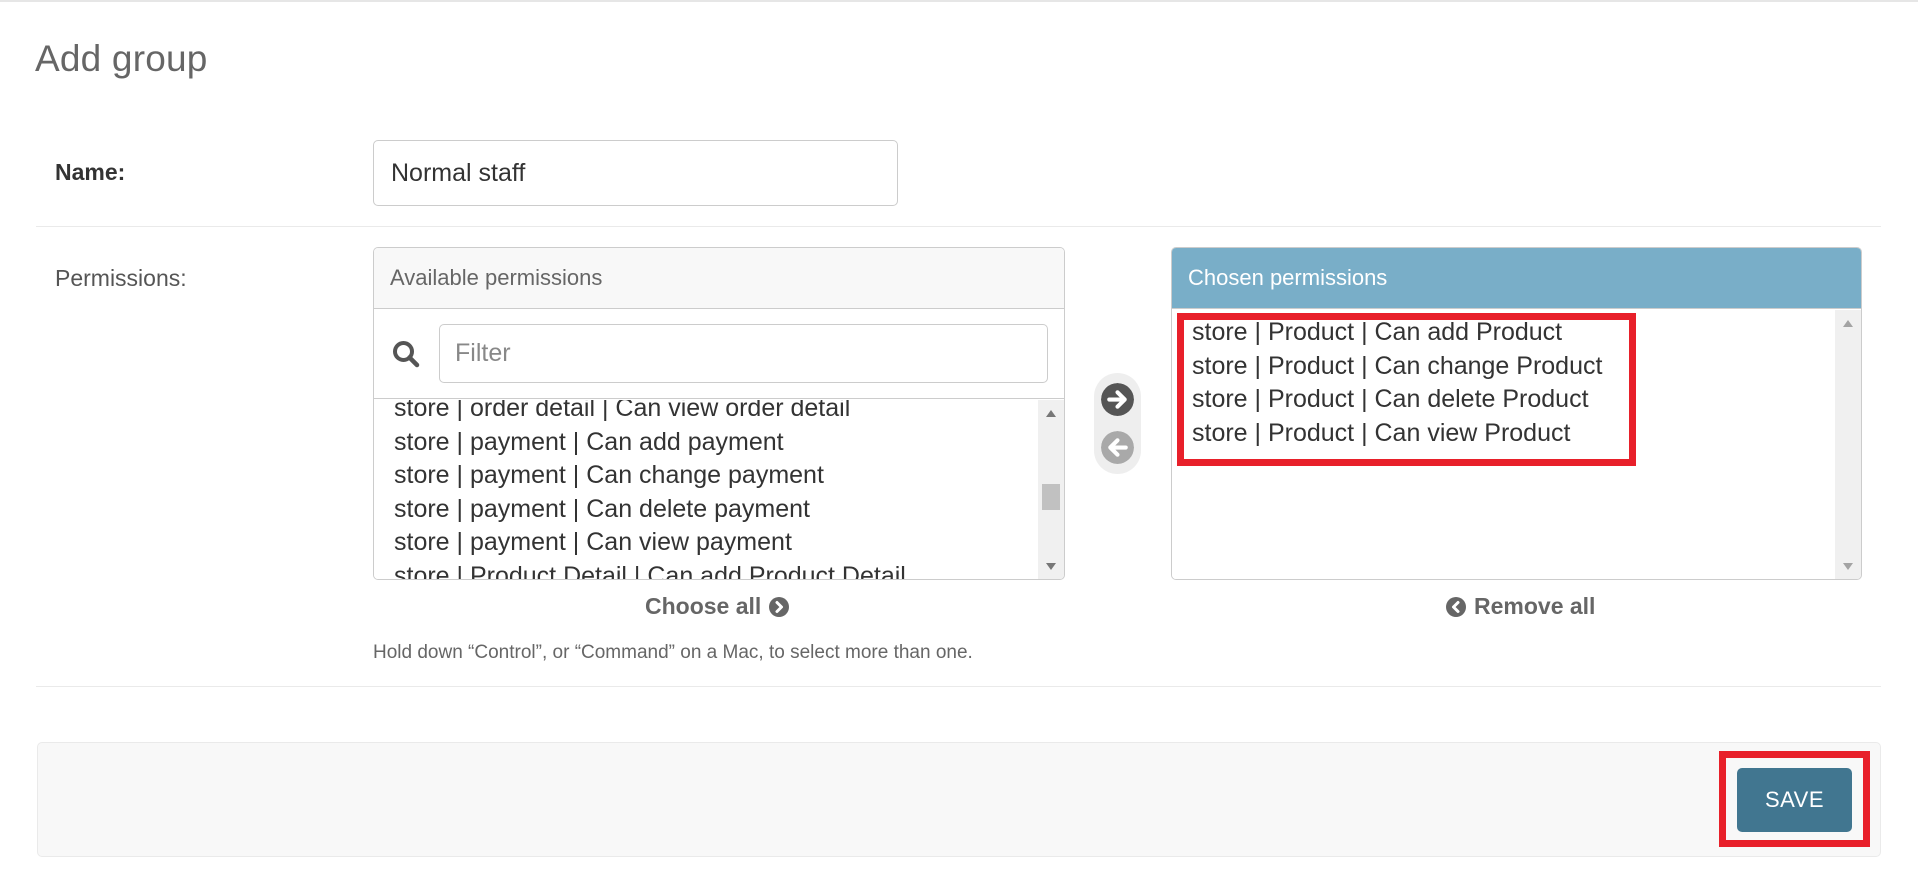 This screenshot has width=1918, height=896. Describe the element at coordinates (90, 172) in the screenshot. I see `name-label: Name:` at that location.